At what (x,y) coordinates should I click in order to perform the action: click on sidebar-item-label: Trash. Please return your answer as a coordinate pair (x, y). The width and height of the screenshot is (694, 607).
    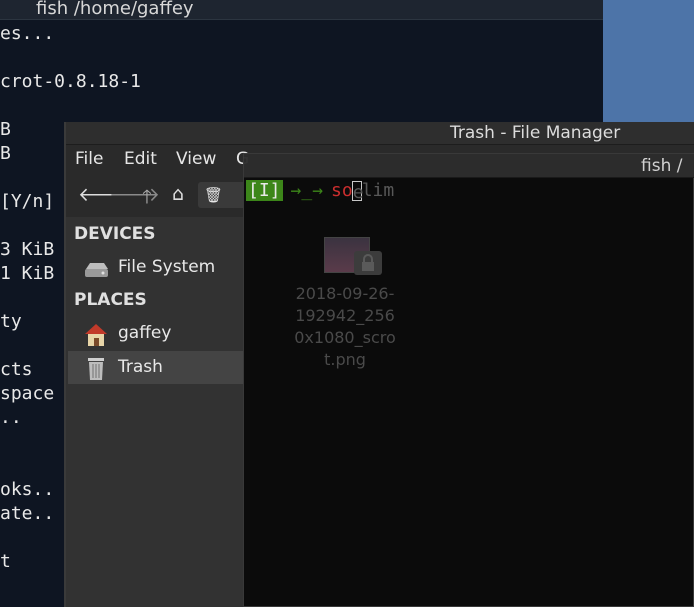
    Looking at the image, I should click on (140, 367).